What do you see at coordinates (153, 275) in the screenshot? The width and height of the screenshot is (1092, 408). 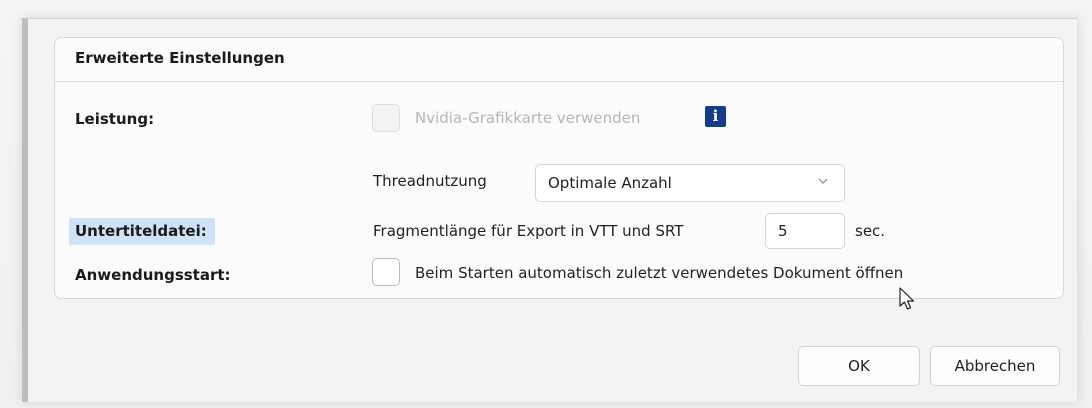 I see `application-start-label: Anwendungsstart:` at bounding box center [153, 275].